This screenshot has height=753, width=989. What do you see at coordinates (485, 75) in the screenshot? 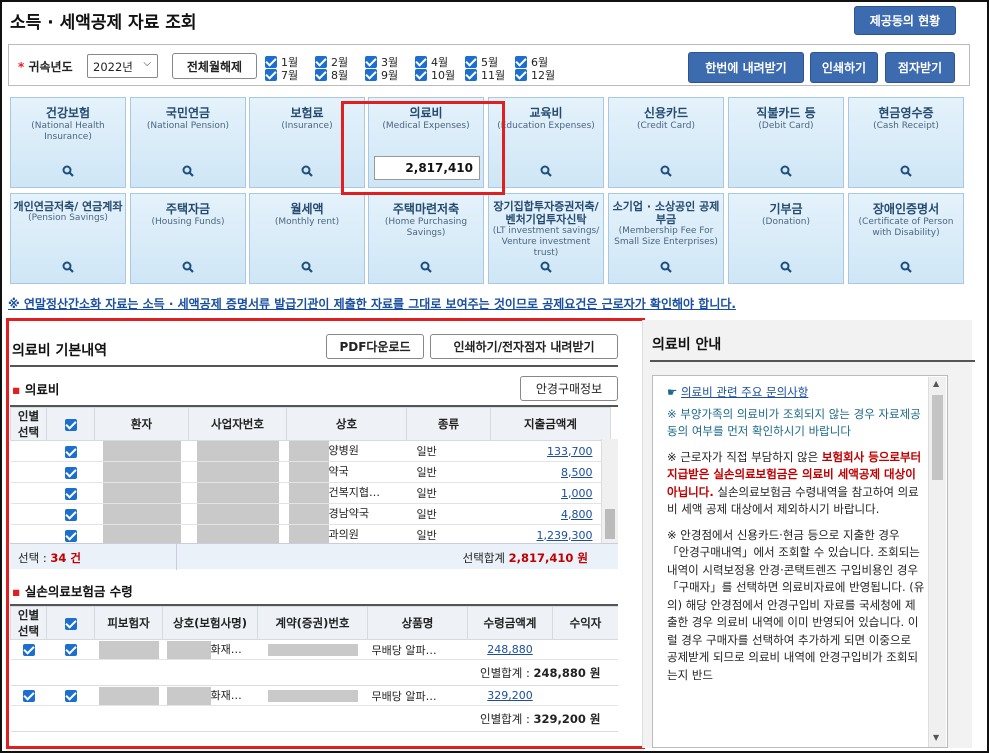
I see `month-checkbox: 11월` at bounding box center [485, 75].